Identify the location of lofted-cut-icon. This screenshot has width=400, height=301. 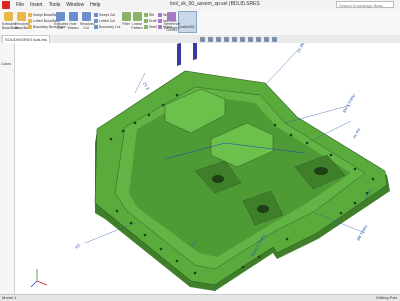
(96, 21).